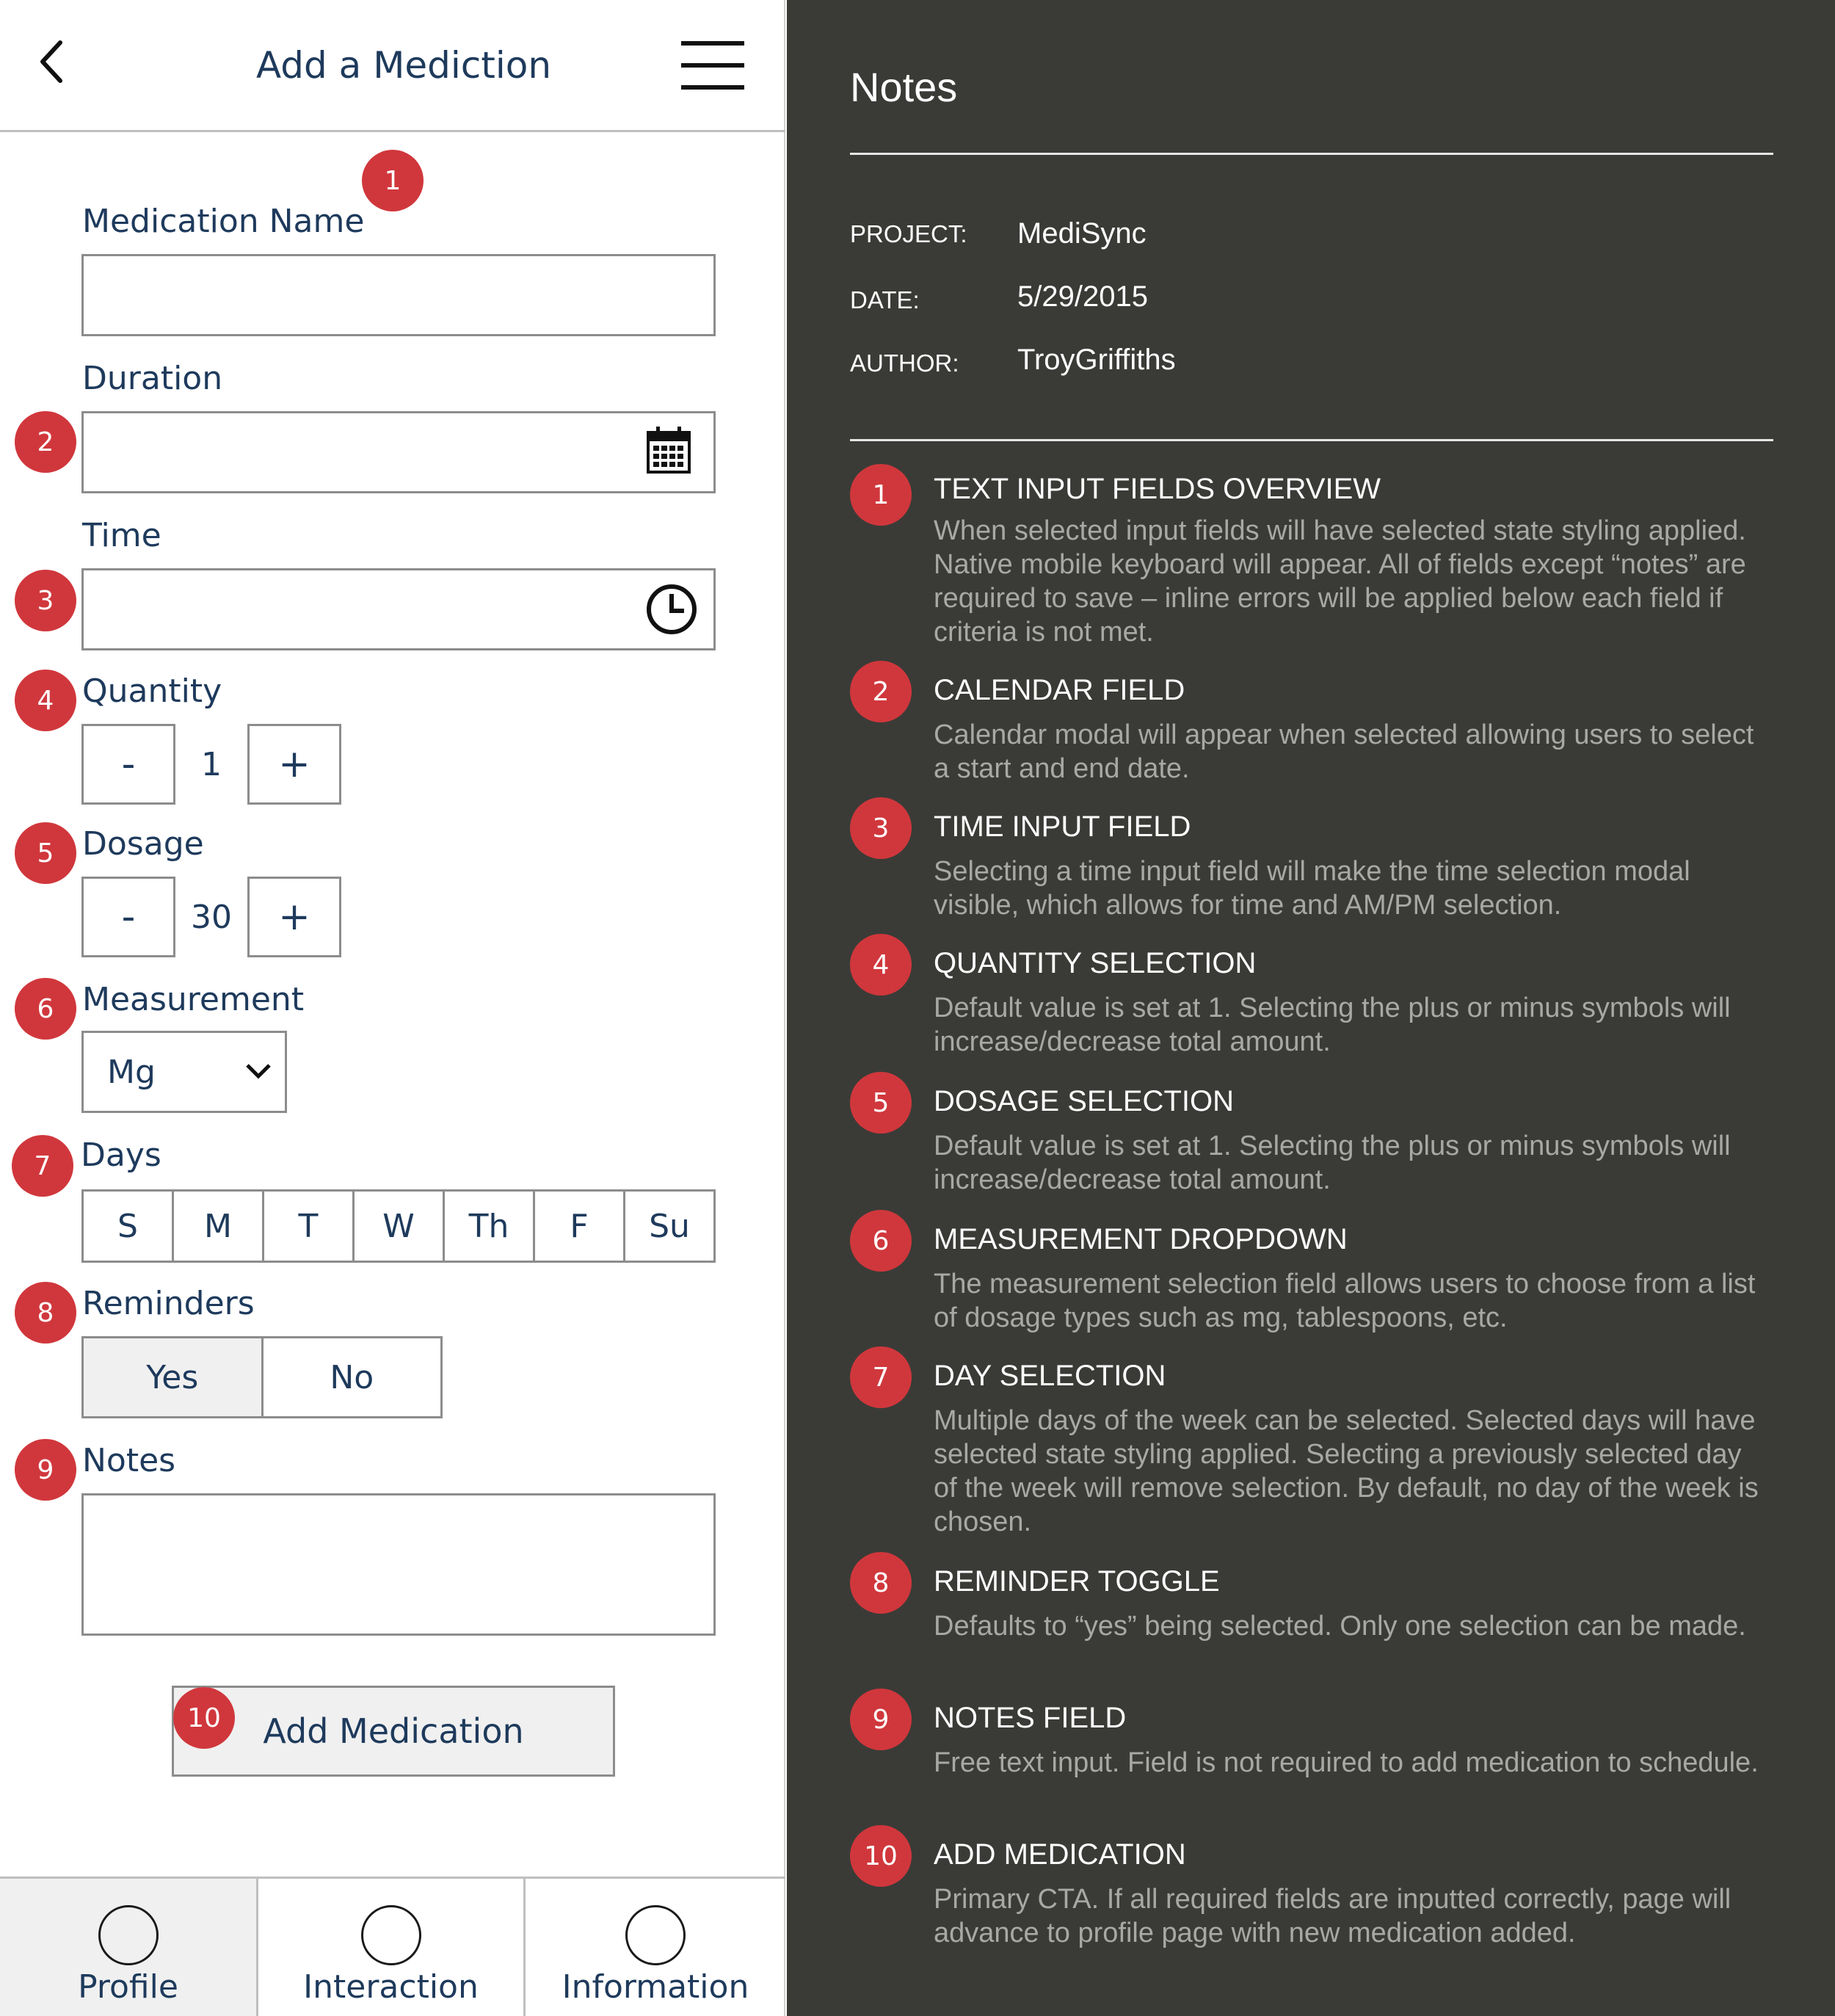  Describe the element at coordinates (45, 1313) in the screenshot. I see `annotation-badge-8: 8` at that location.